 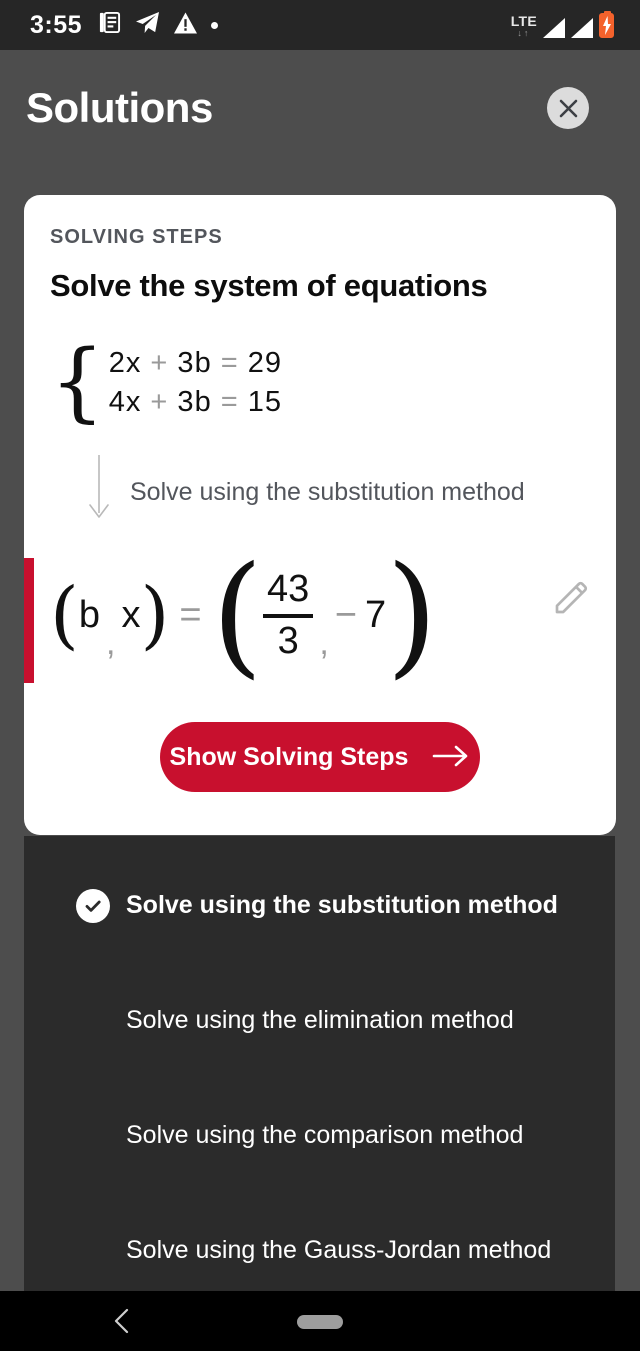 I want to click on eq1-coef-a: 2, so click(x=117, y=363).